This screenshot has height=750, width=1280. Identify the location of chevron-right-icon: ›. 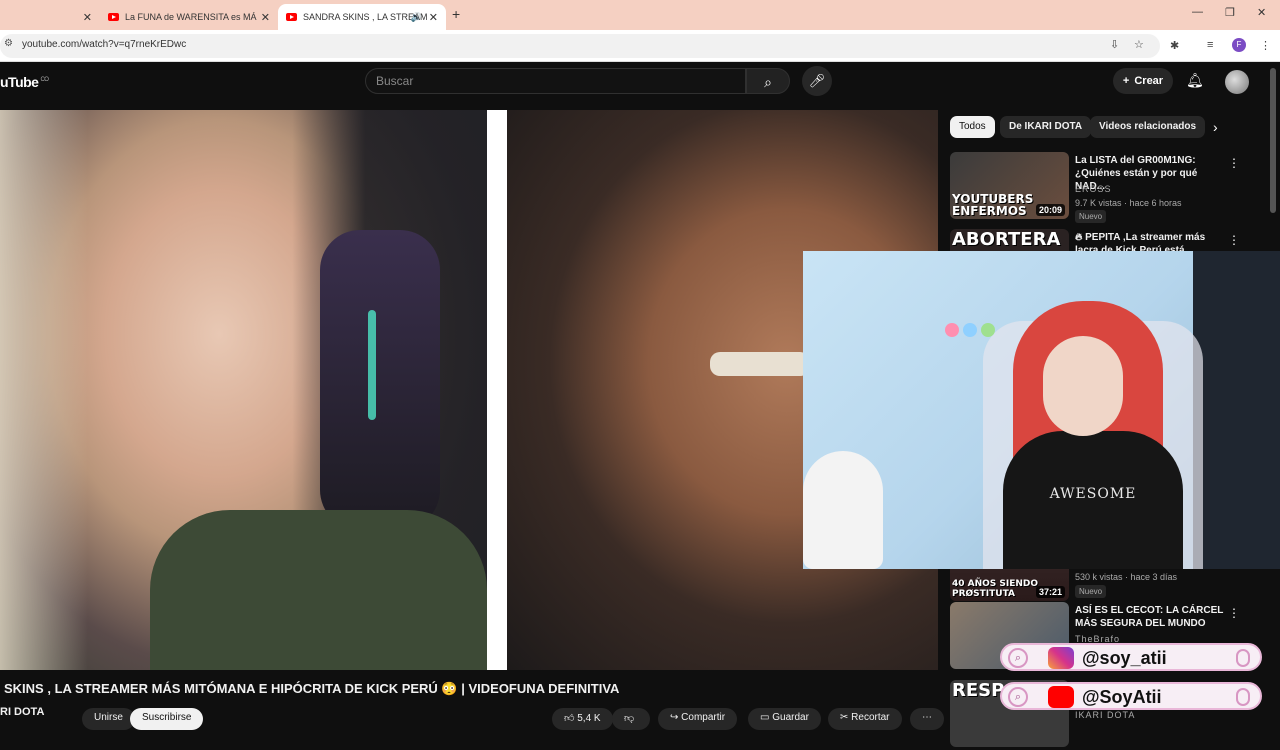
(1215, 127).